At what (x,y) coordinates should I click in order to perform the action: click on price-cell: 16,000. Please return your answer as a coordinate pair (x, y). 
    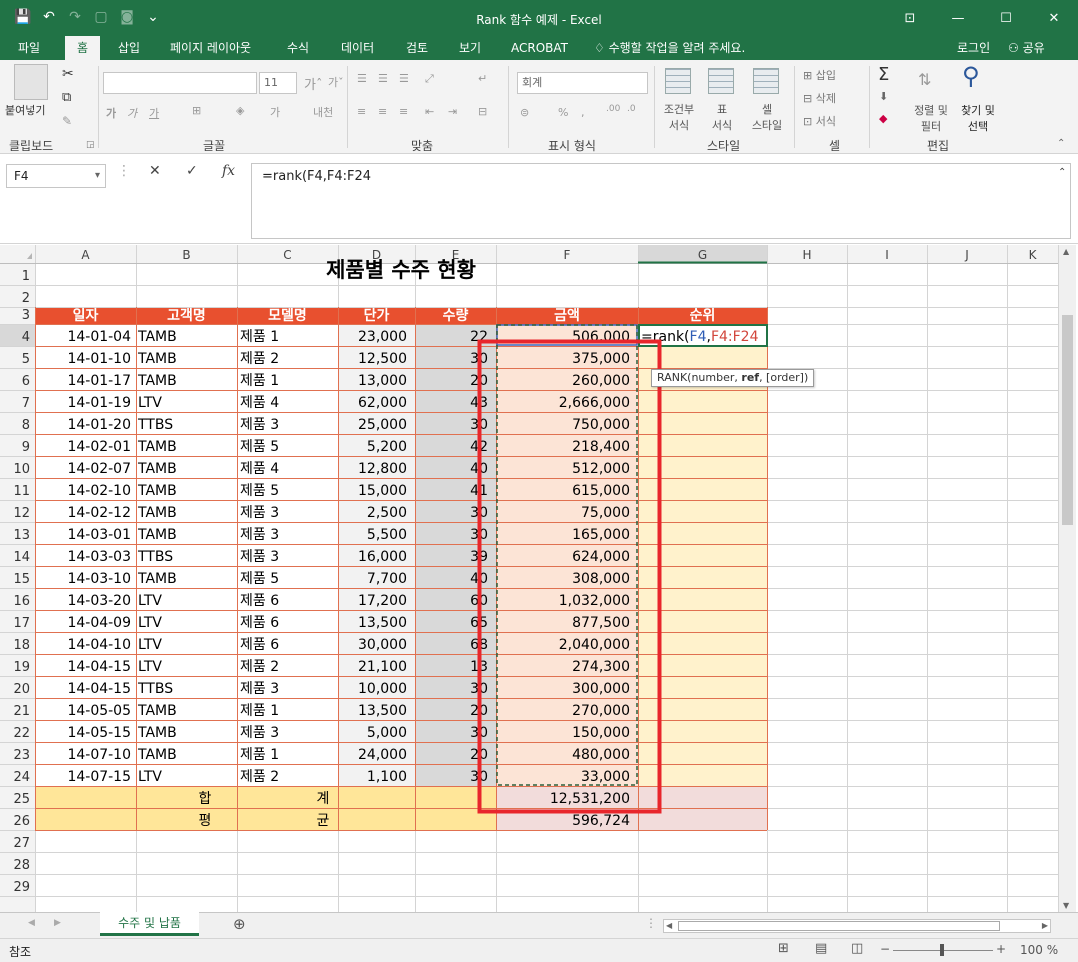
    Looking at the image, I should click on (382, 557).